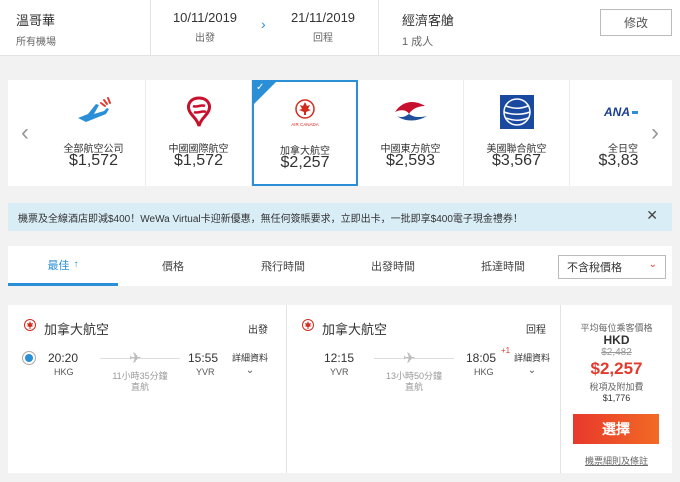 The height and width of the screenshot is (482, 680). What do you see at coordinates (604, 133) in the screenshot?
I see `airline-filter-ana: ANA 全日空 $3,831` at bounding box center [604, 133].